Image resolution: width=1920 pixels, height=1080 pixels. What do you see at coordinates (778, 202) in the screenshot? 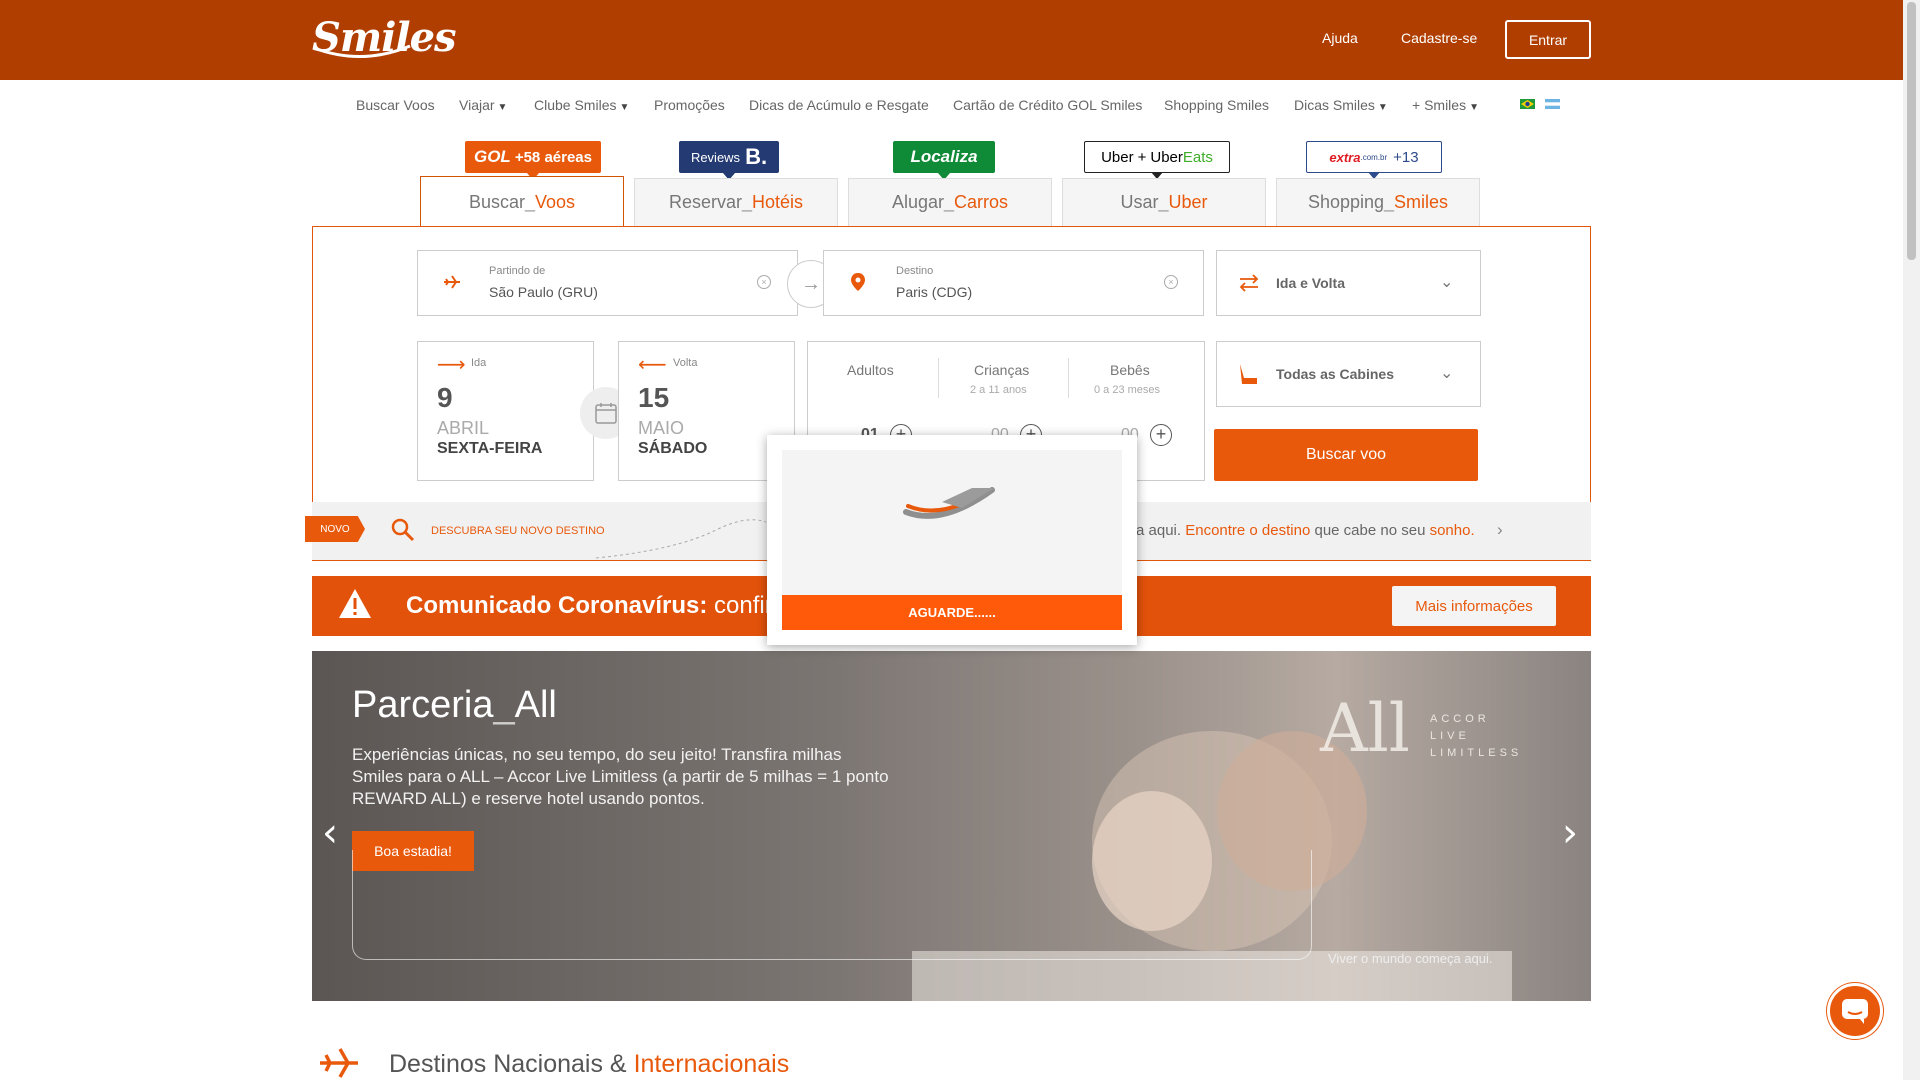
I see `tab-label-highlight: Hotéis` at bounding box center [778, 202].